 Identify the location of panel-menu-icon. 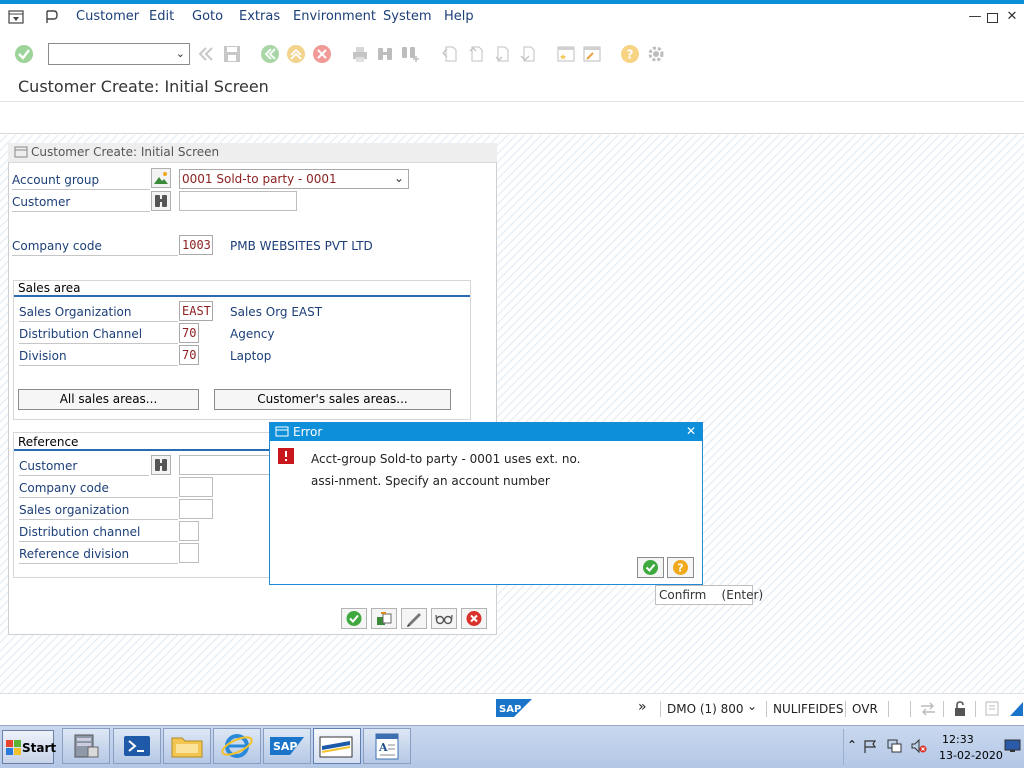
(21, 152).